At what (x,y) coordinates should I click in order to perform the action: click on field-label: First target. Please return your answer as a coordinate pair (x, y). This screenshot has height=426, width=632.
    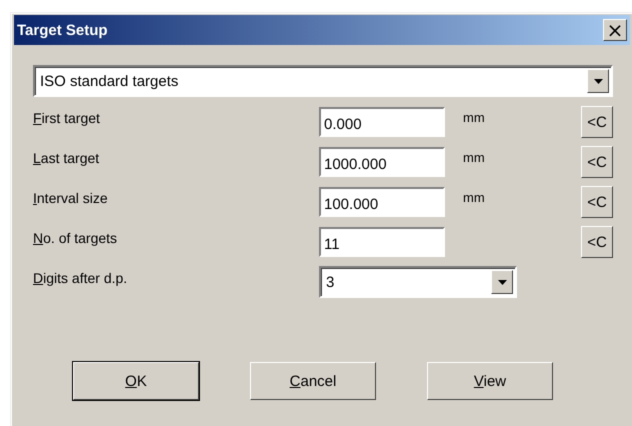
    Looking at the image, I should click on (67, 117).